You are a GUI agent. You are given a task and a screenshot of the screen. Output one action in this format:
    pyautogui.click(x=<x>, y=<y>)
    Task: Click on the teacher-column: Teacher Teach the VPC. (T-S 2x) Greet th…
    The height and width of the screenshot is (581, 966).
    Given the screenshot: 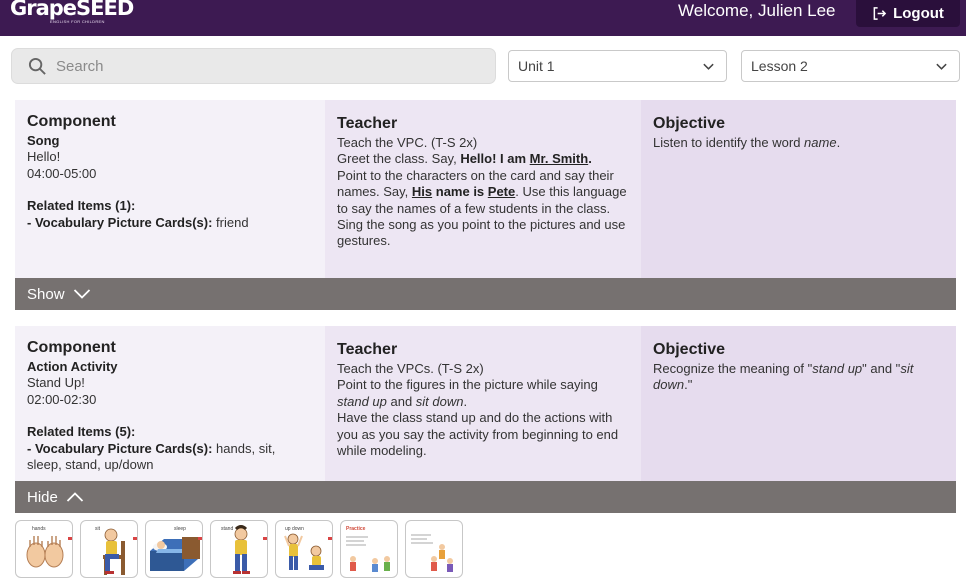 What is the action you would take?
    pyautogui.click(x=483, y=189)
    